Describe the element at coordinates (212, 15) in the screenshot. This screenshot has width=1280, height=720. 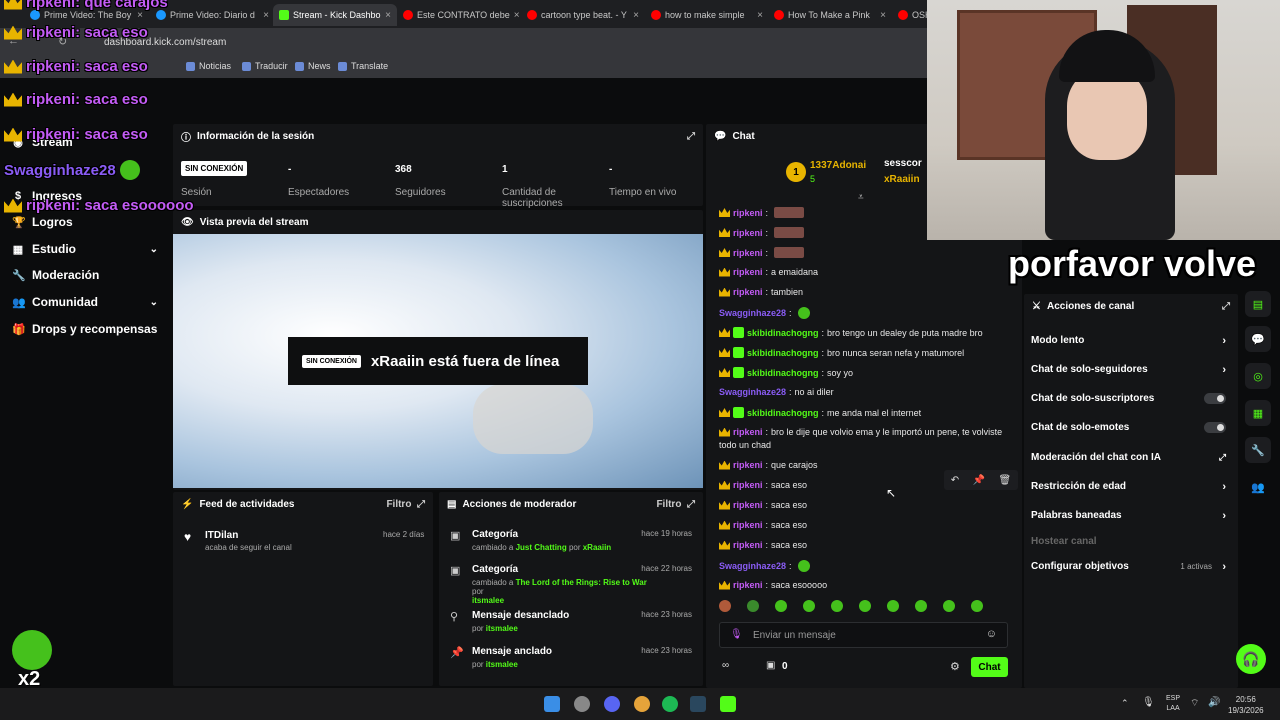
I see `browser-tab: Prime Video: Diario d ×` at that location.